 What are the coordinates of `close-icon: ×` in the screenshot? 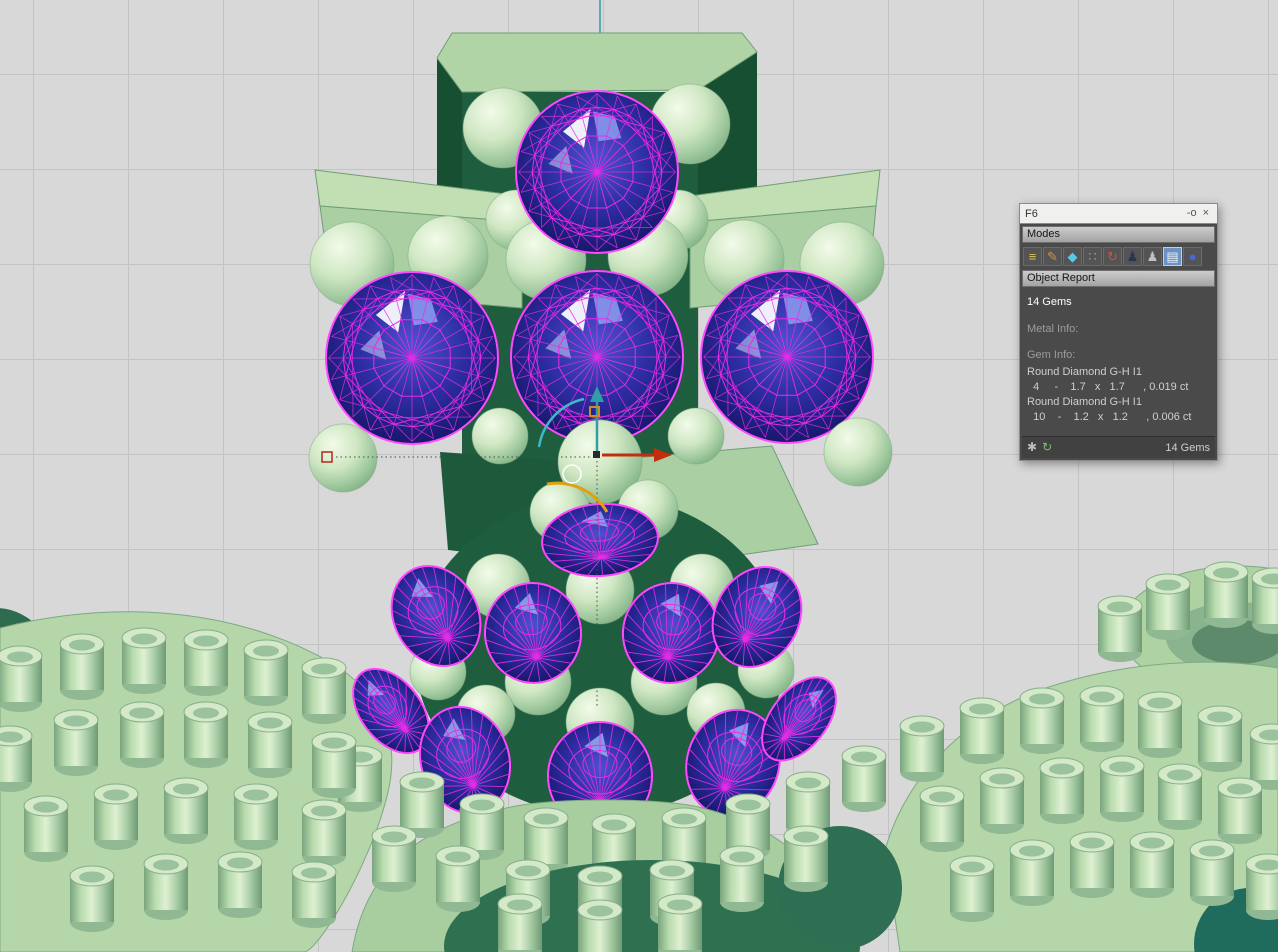 It's located at (1206, 213).